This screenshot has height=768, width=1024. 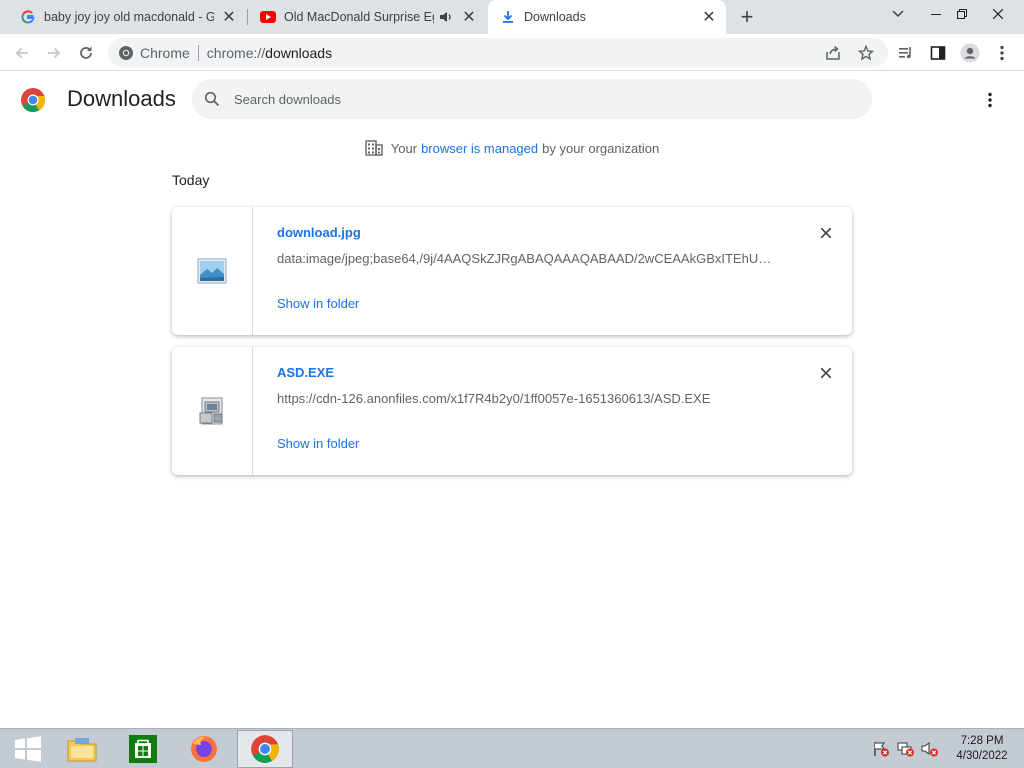 I want to click on new-tab-button: +, so click(x=747, y=16).